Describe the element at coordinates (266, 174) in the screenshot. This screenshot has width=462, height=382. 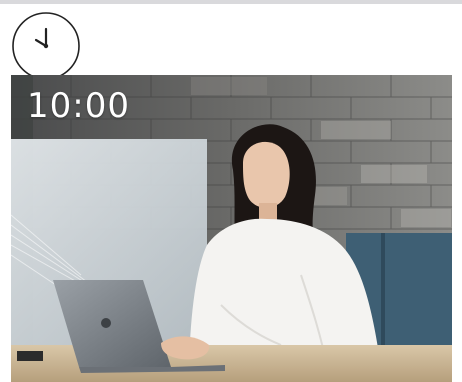
I see `person-face` at that location.